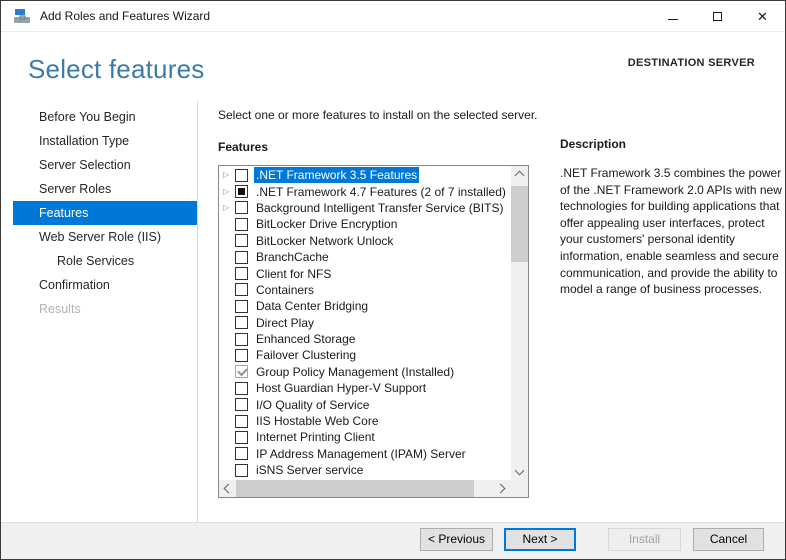  I want to click on feature-row: iSNS Server service, so click(364, 470).